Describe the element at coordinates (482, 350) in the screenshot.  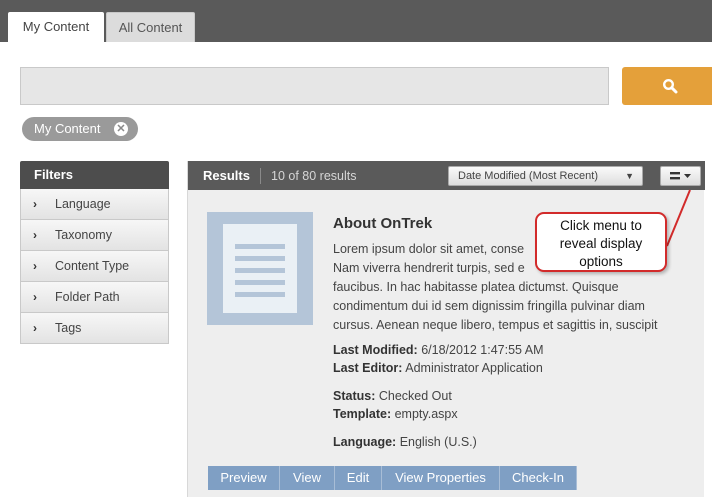
I see `last-modified-value: 6/18/2012 1:47:55 AM` at that location.